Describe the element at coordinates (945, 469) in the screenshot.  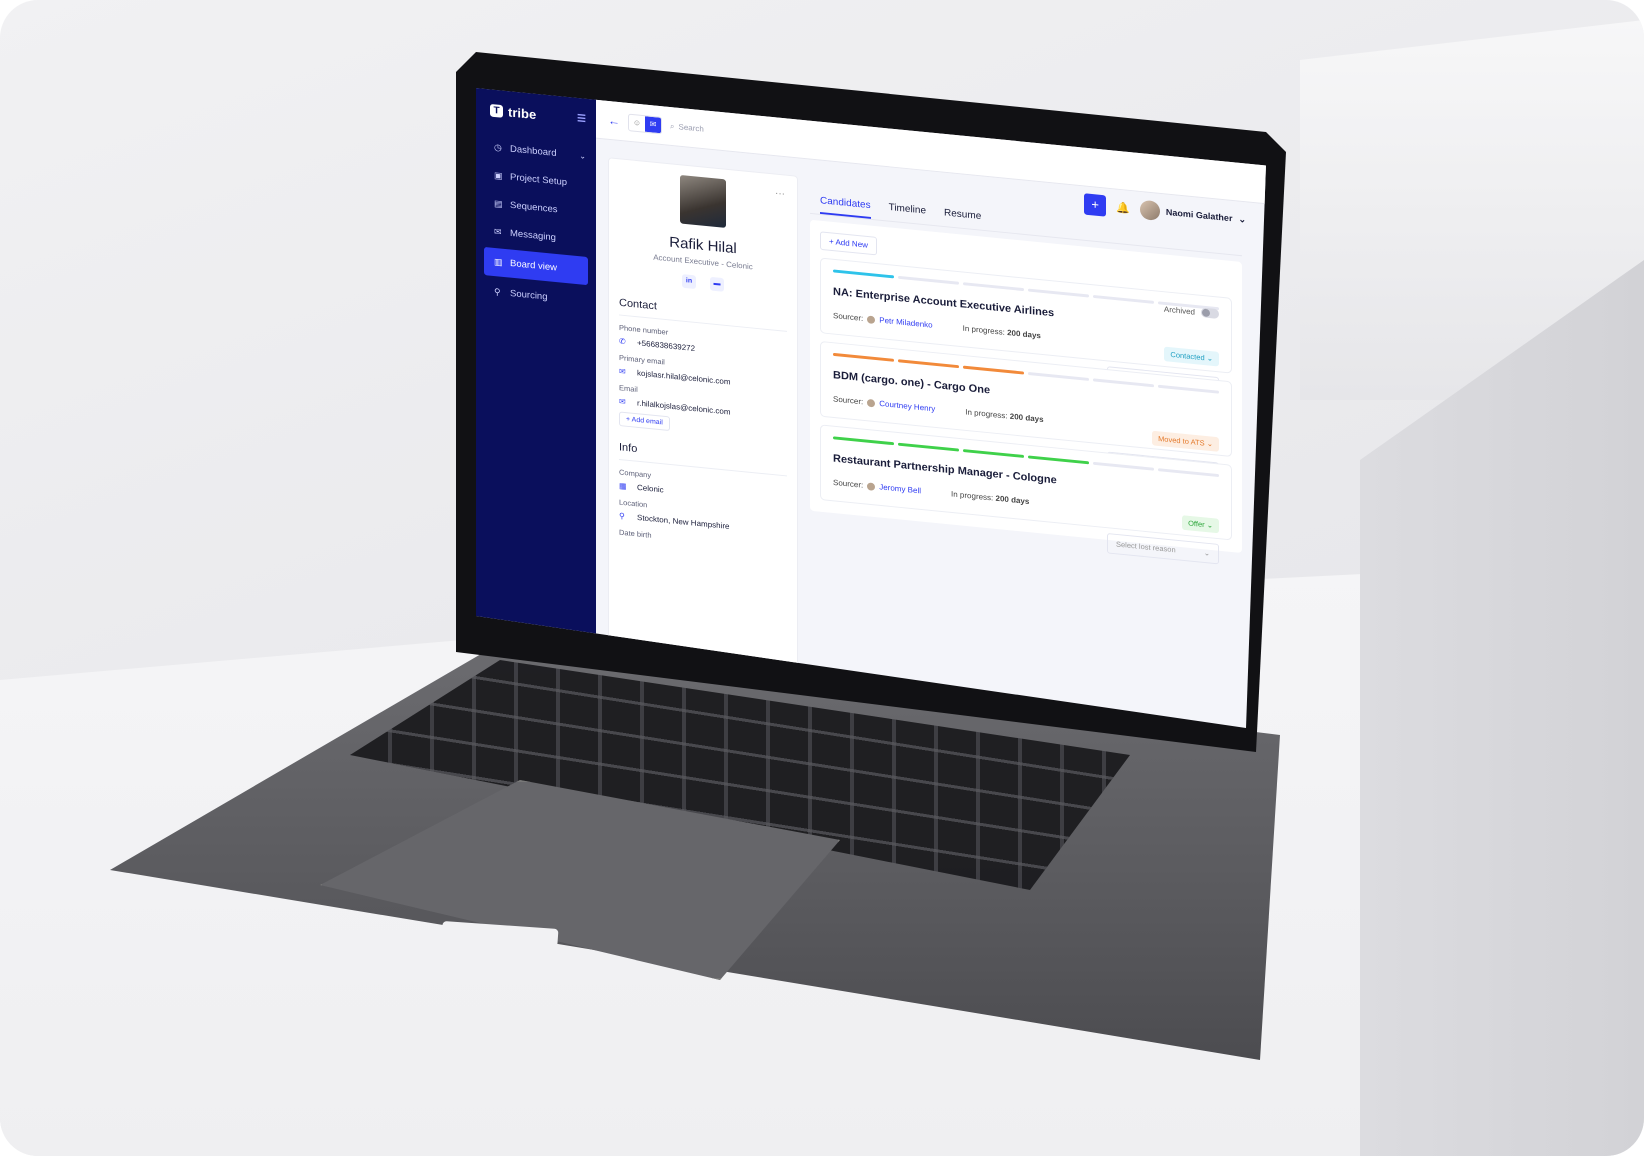
I see `job-title: Restaurant Partnership Manager - Cologne` at that location.